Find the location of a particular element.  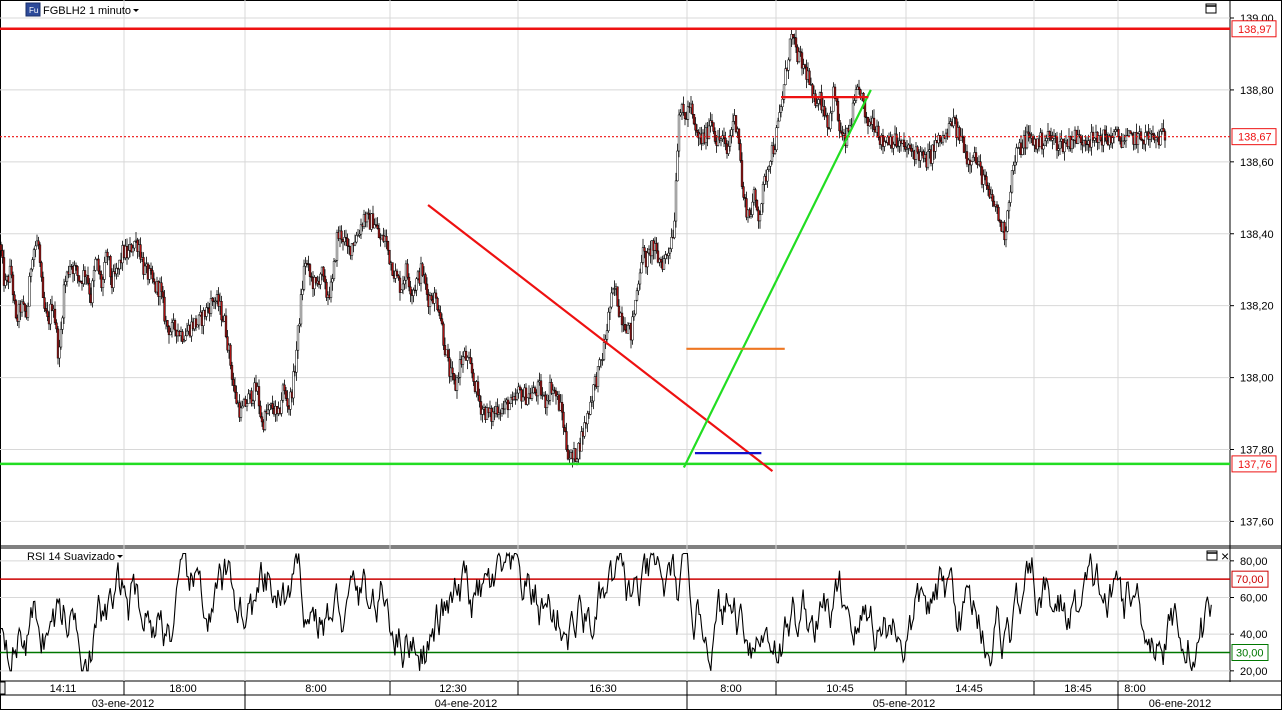

time-tick-label: 16:30 is located at coordinates (603, 689).